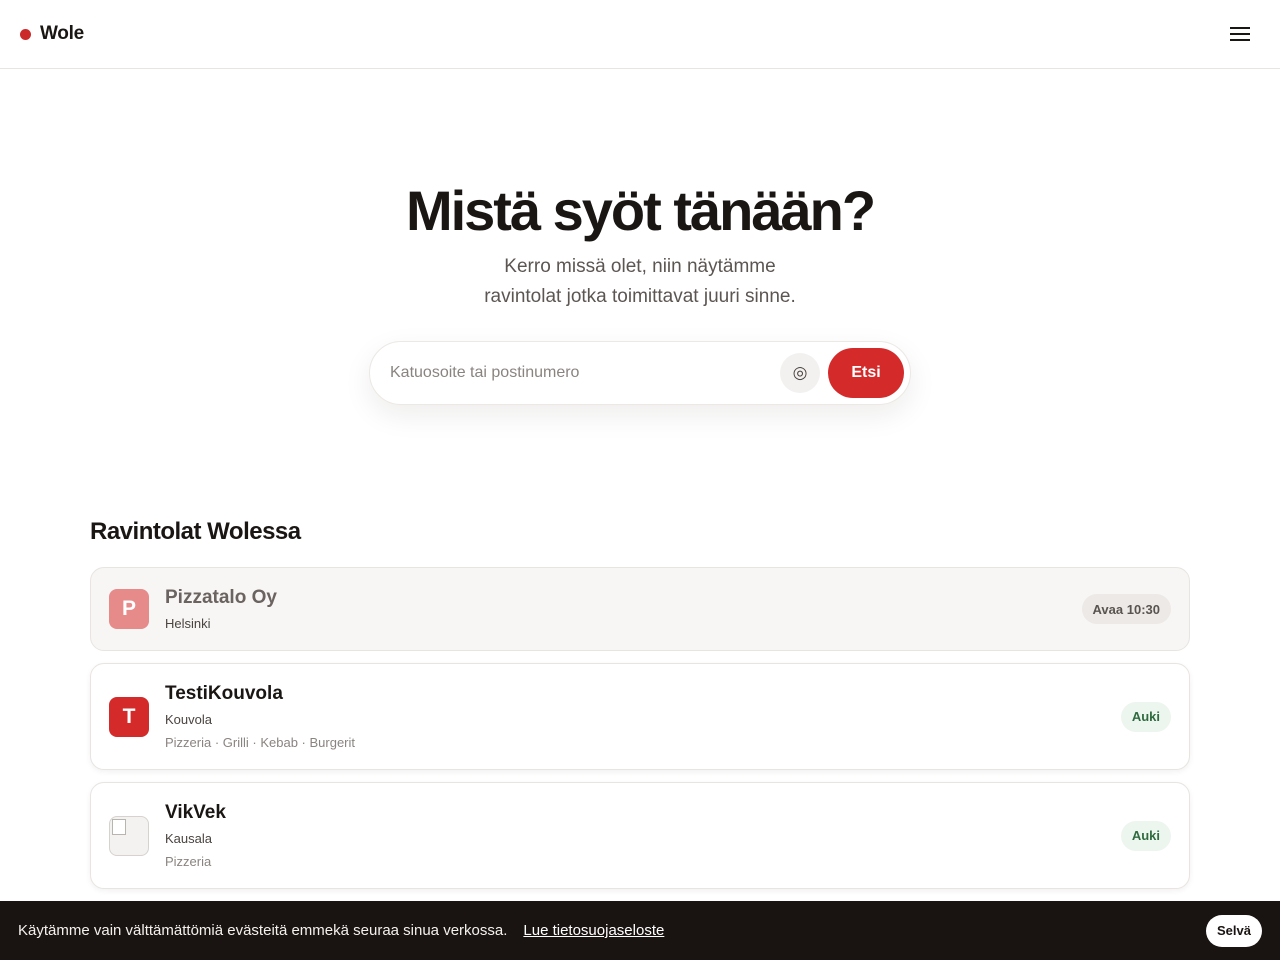  I want to click on locate-button: ◎, so click(800, 373).